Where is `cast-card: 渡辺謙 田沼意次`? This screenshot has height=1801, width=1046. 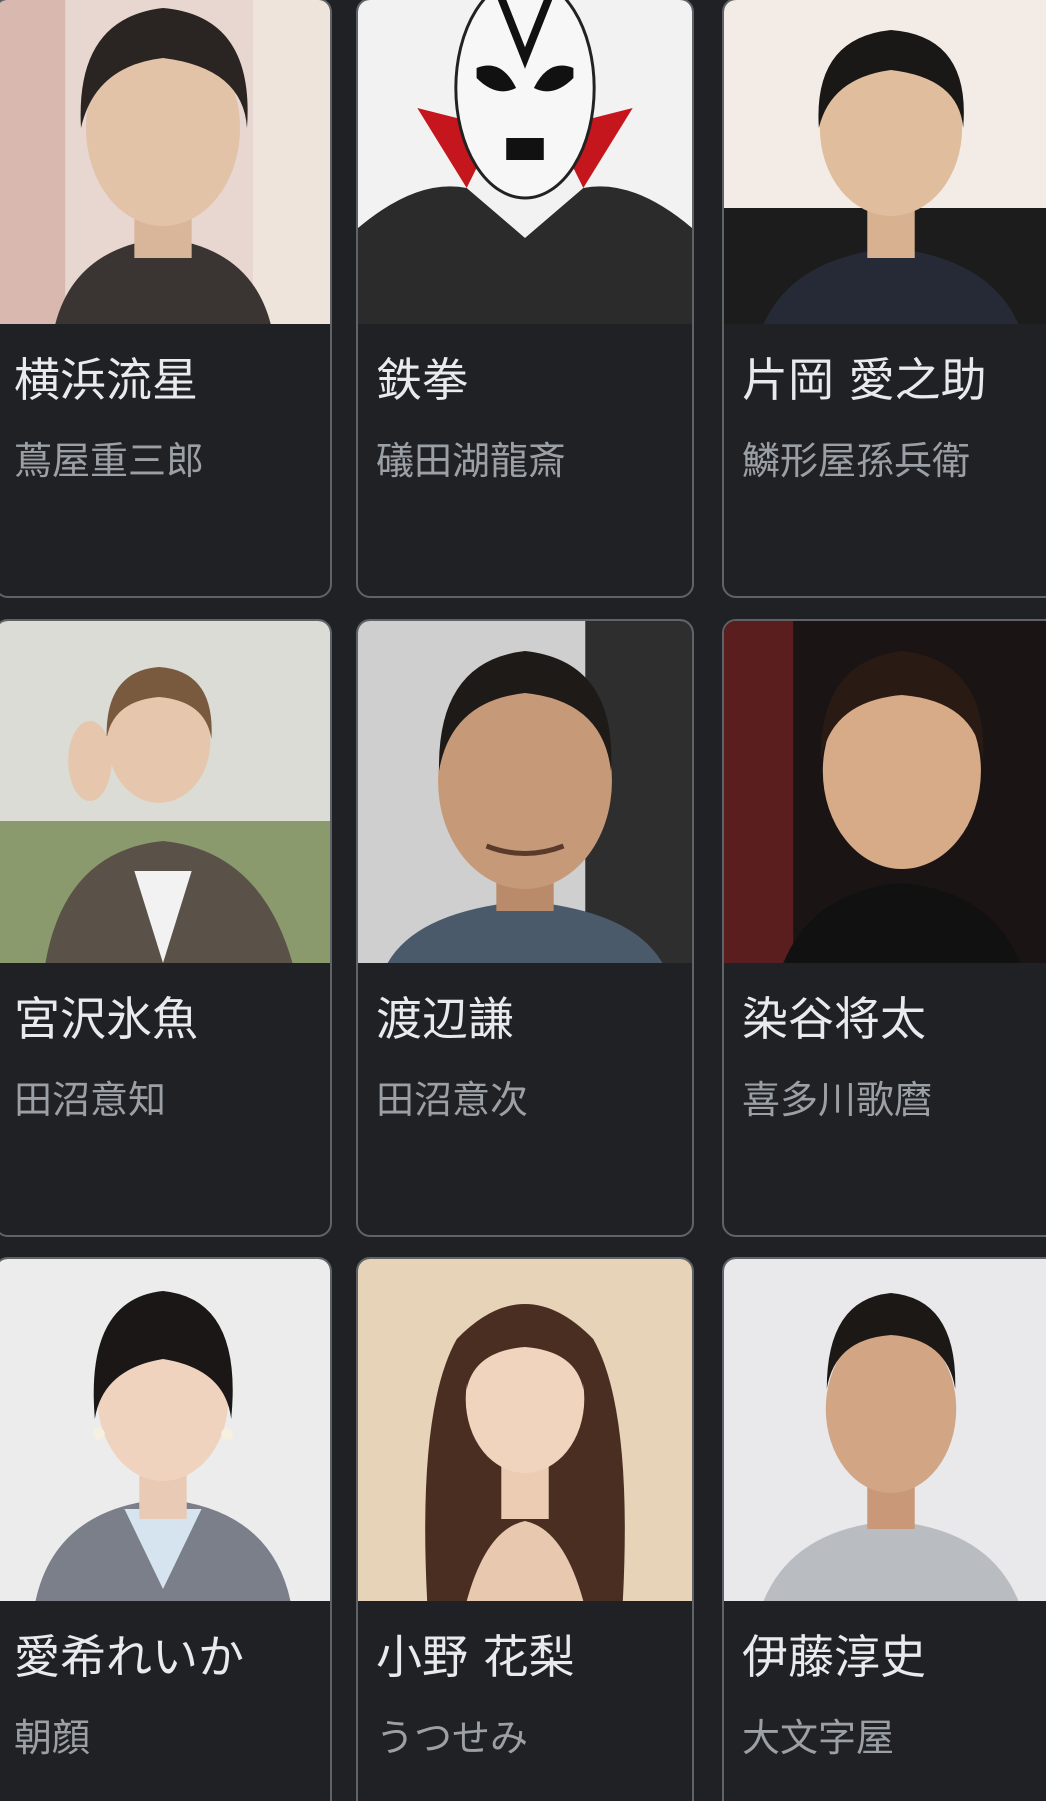
cast-card: 渡辺謙 田沼意次 is located at coordinates (525, 928).